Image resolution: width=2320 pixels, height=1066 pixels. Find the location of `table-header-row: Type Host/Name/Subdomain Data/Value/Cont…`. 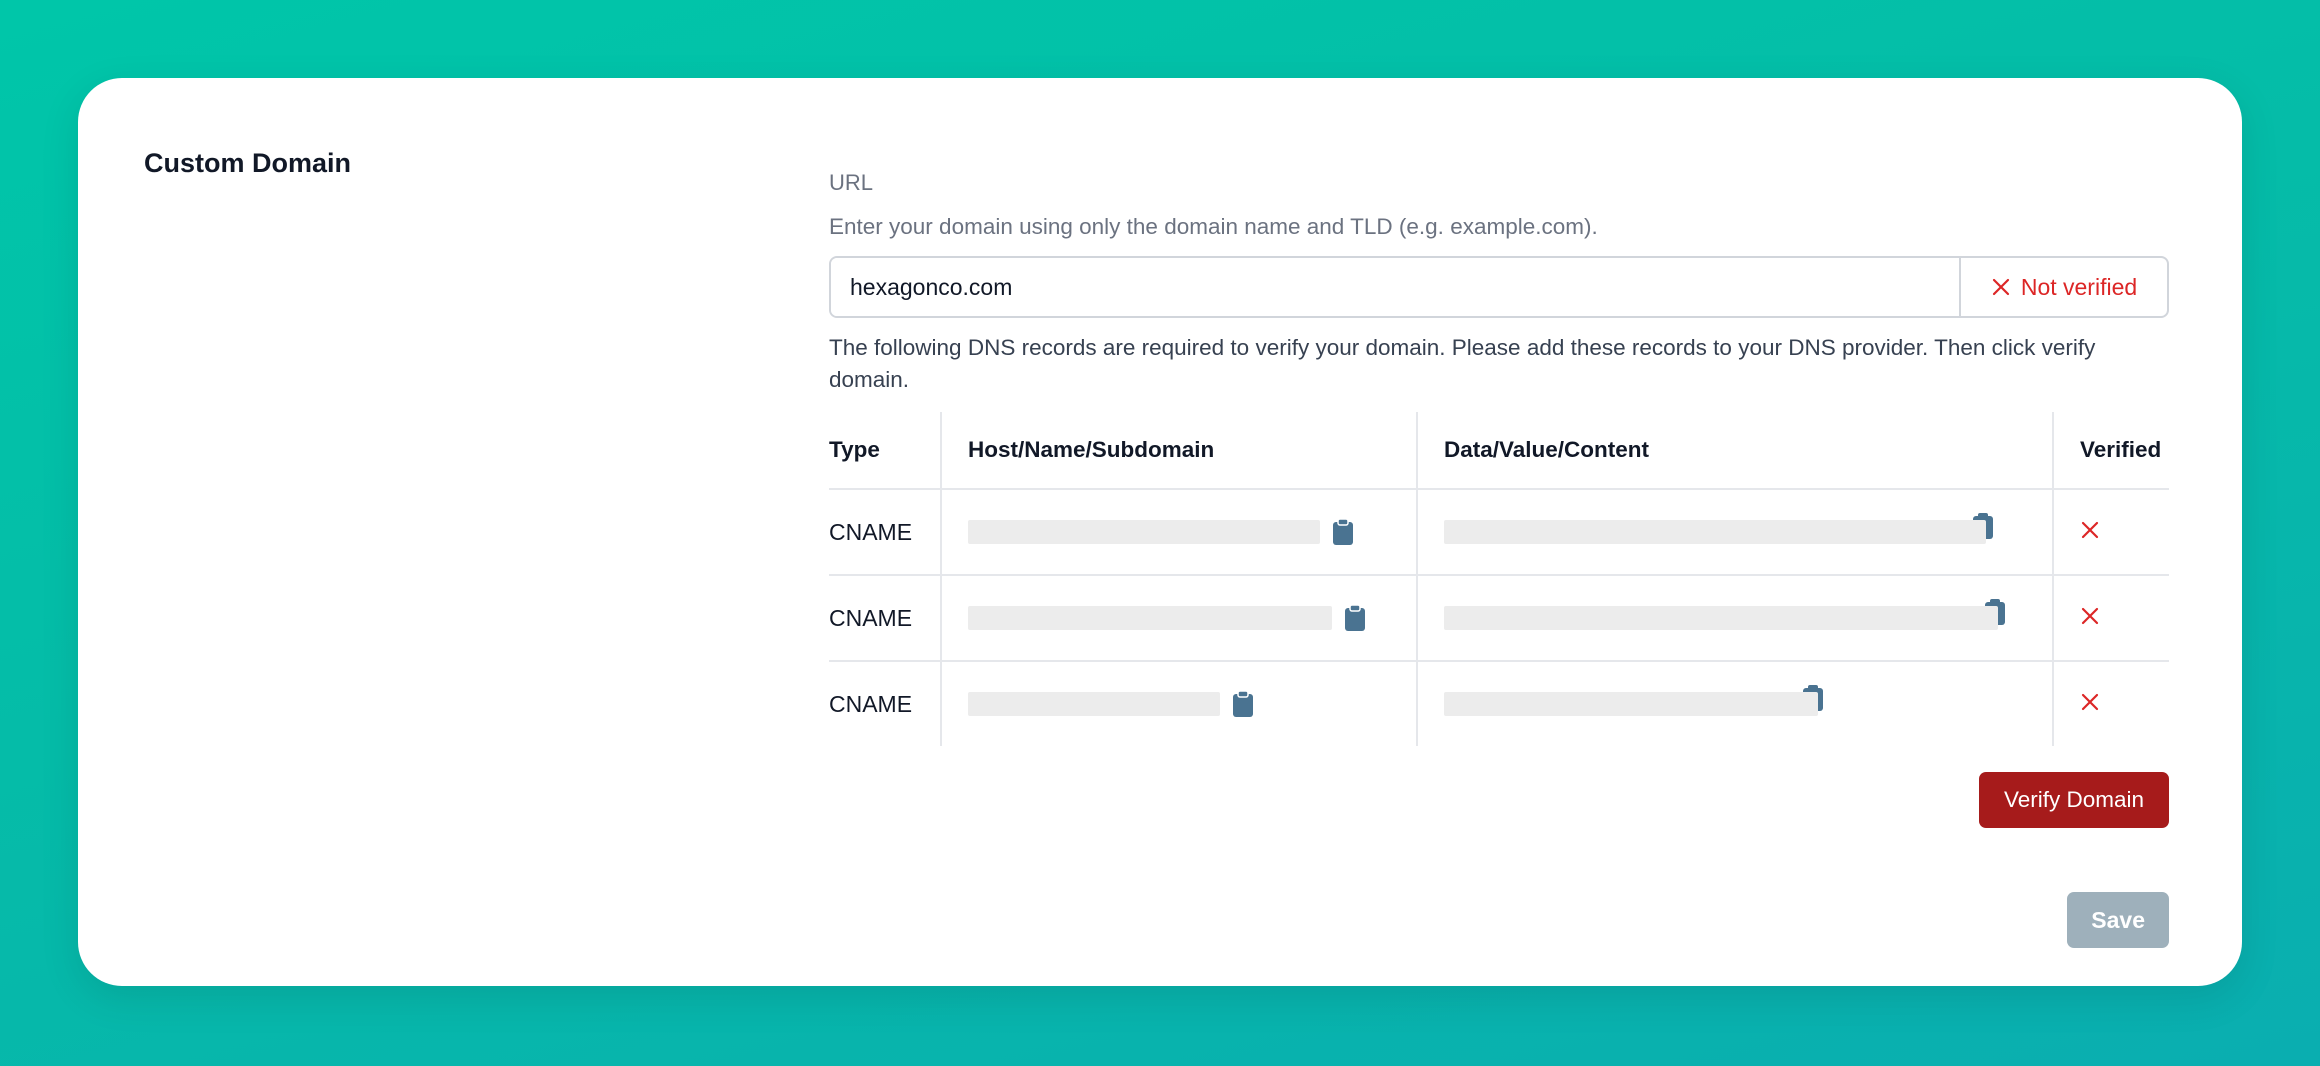

table-header-row: Type Host/Name/Subdomain Data/Value/Cont… is located at coordinates (1499, 451).